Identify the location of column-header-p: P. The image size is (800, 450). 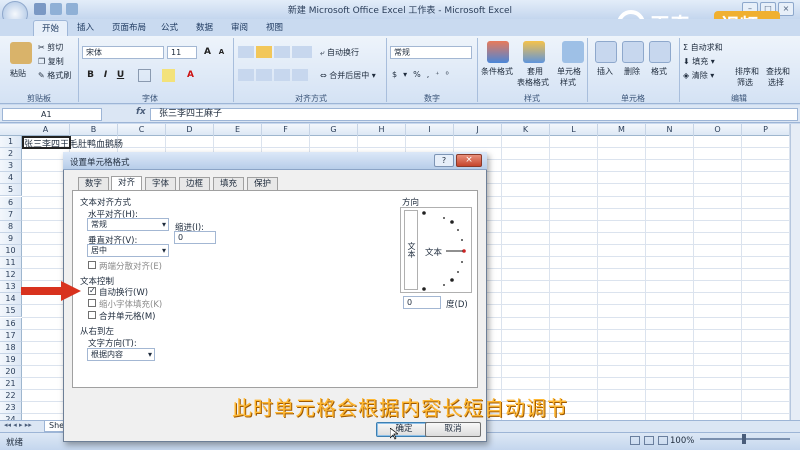
(766, 130).